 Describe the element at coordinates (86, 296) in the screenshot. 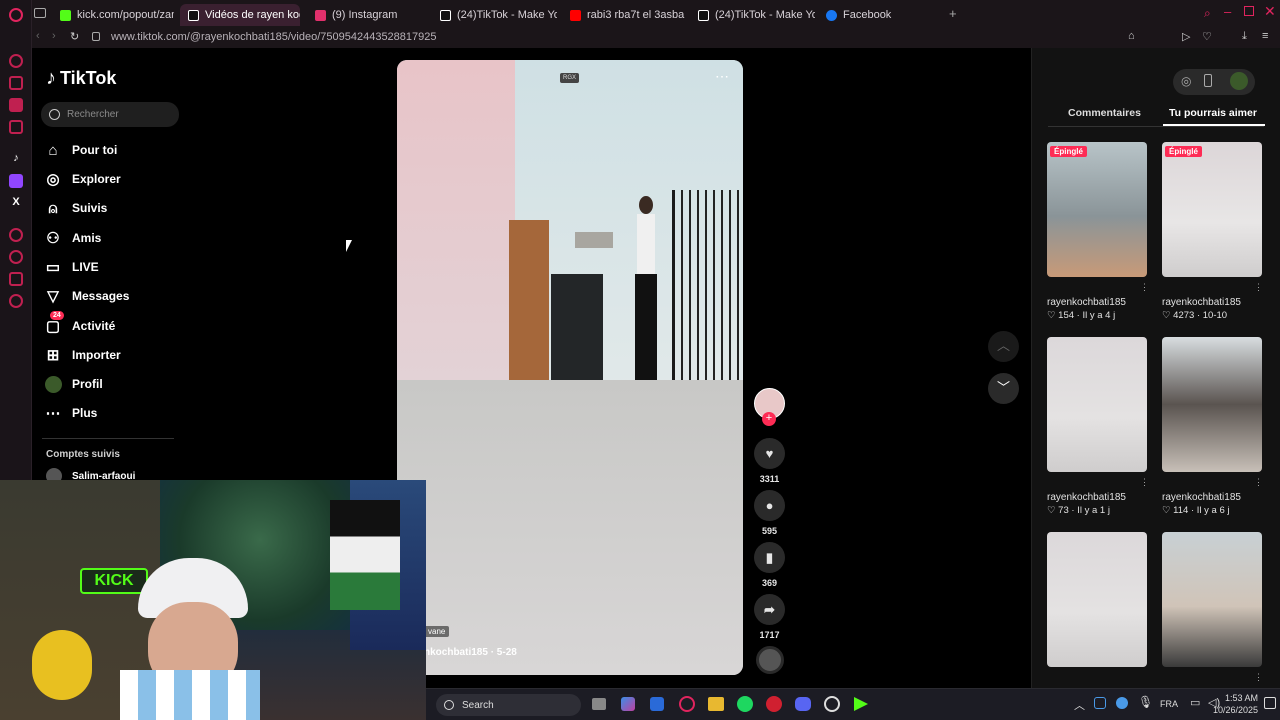

I see `nav-messages: ▽ Messages` at that location.